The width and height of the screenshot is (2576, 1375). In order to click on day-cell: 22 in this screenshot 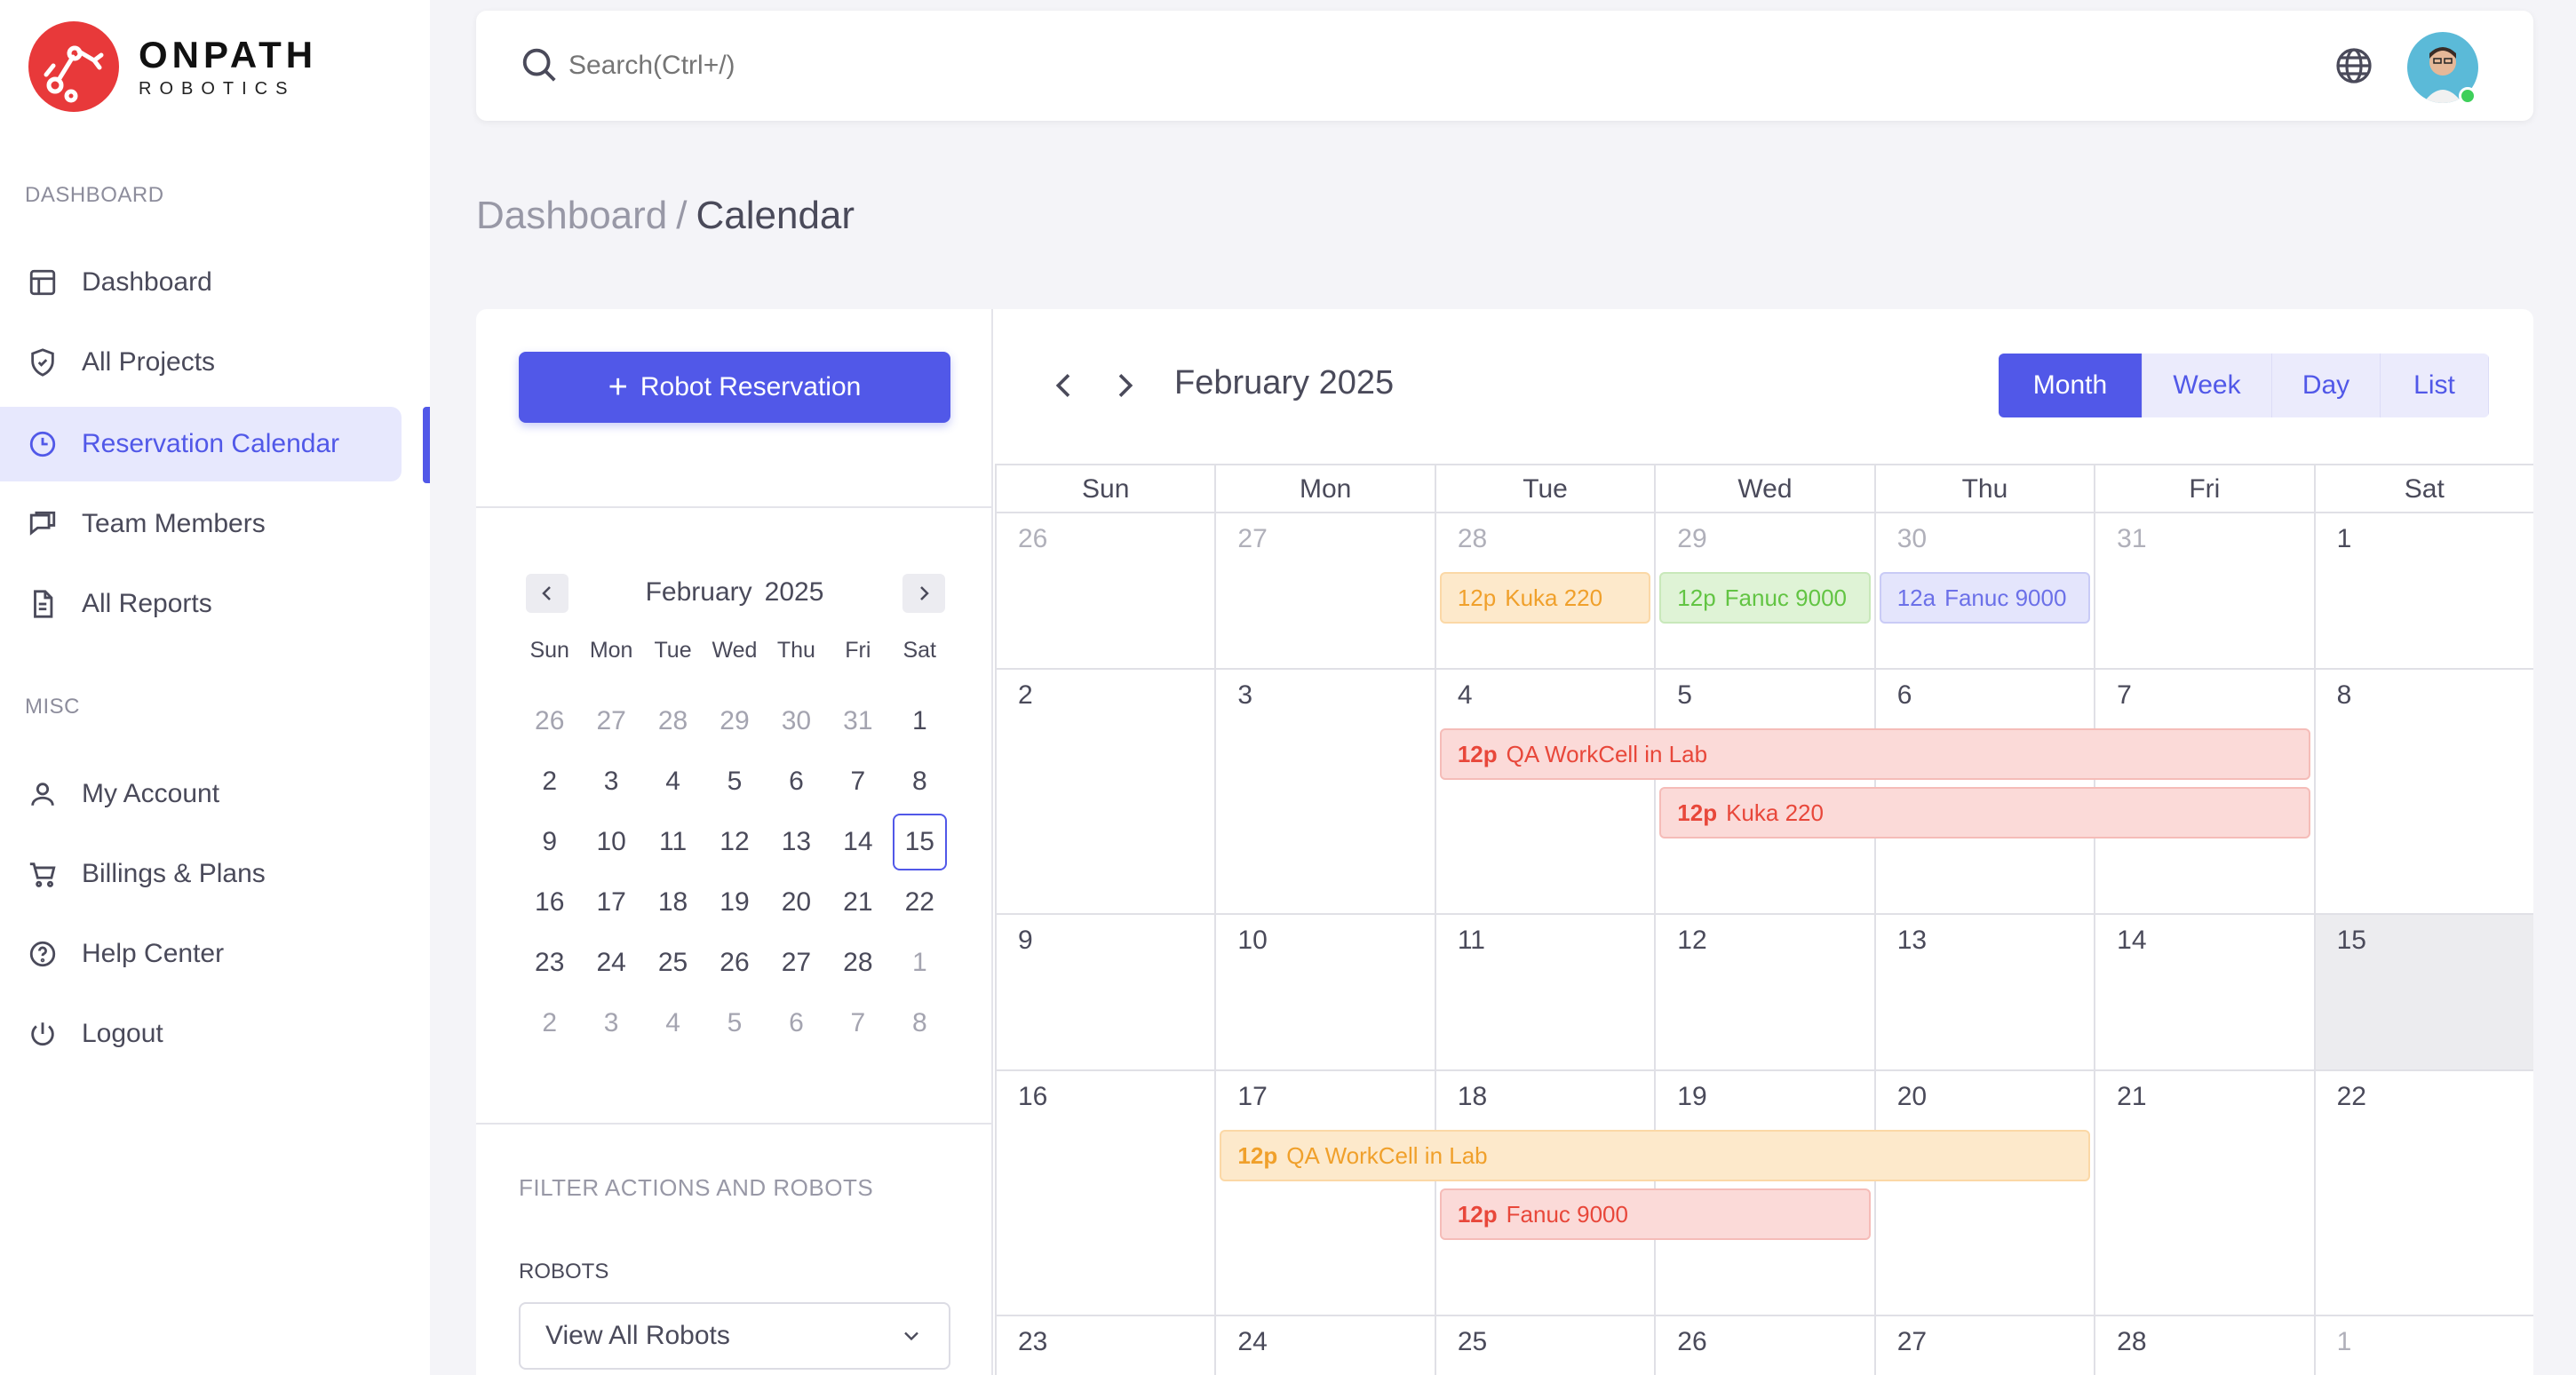, I will do `click(2423, 1193)`.